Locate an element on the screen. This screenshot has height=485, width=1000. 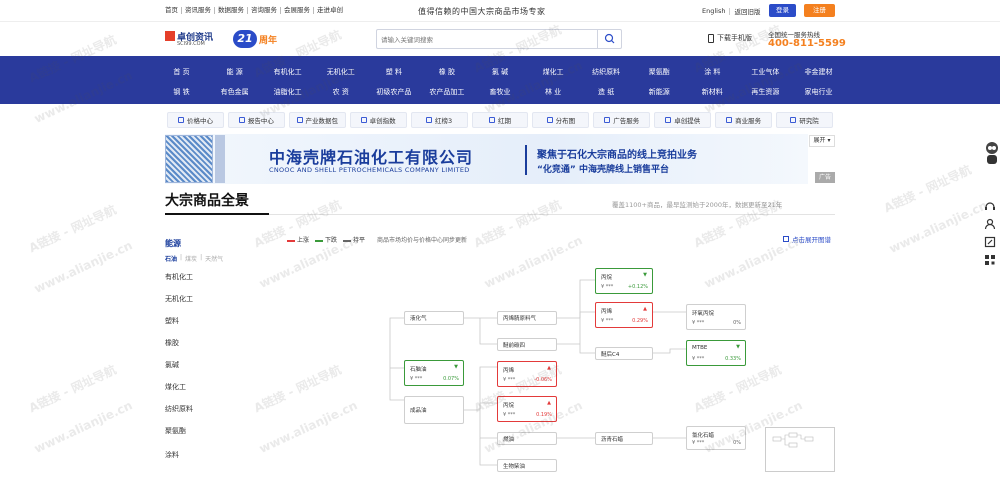
edit-icon is located at coordinates (990, 242).